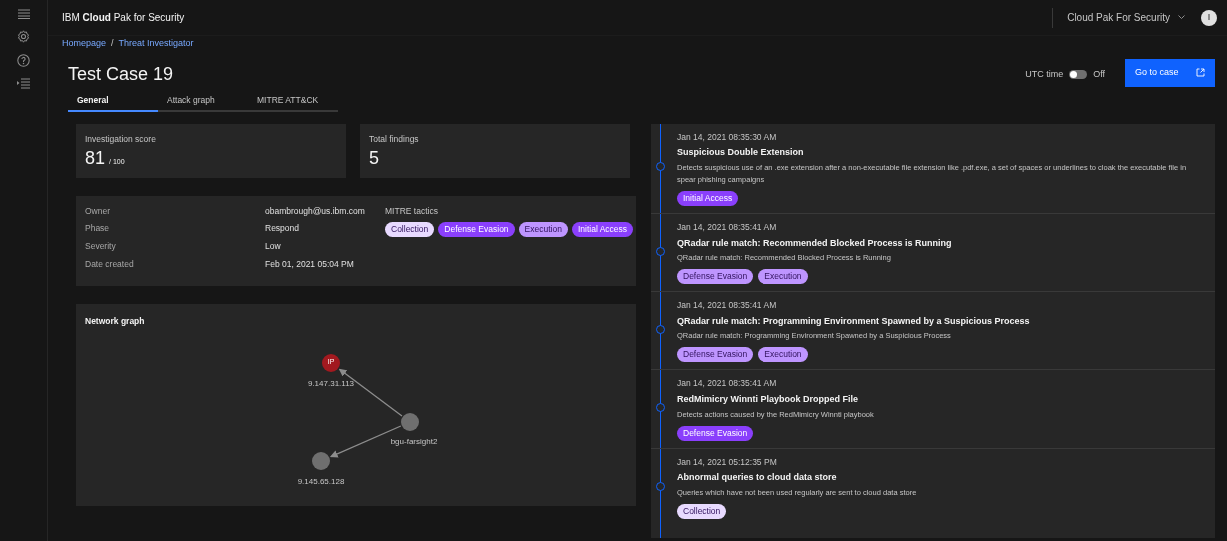 The image size is (1227, 541). Describe the element at coordinates (854, 321) in the screenshot. I see `event-title: QRadar rule match: Programming Environment Spawned by a Suspicious Process` at that location.